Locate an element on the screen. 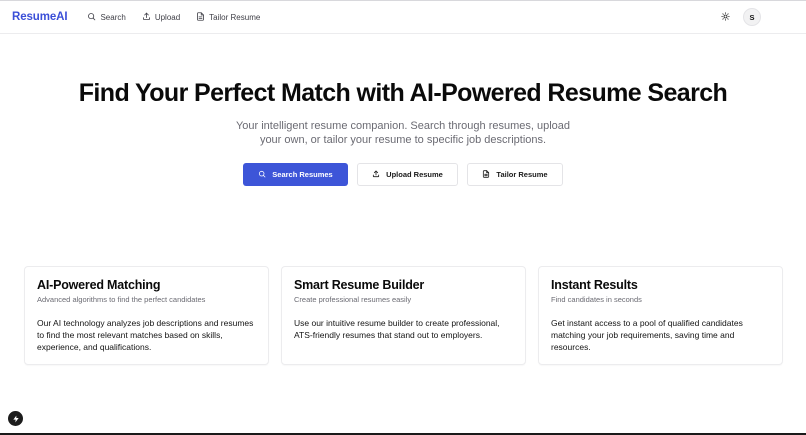  nav-search: Search is located at coordinates (106, 17).